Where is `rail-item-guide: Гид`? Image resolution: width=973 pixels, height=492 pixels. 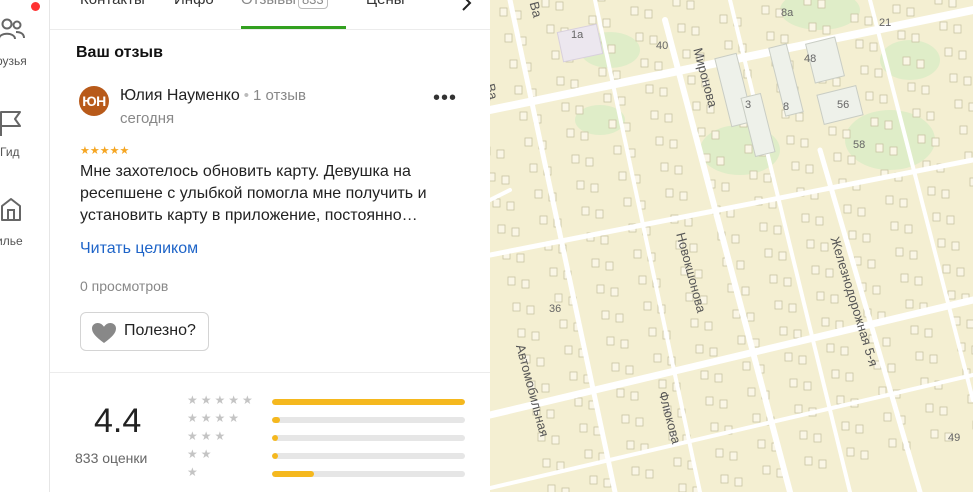 rail-item-guide: Гид is located at coordinates (25, 130).